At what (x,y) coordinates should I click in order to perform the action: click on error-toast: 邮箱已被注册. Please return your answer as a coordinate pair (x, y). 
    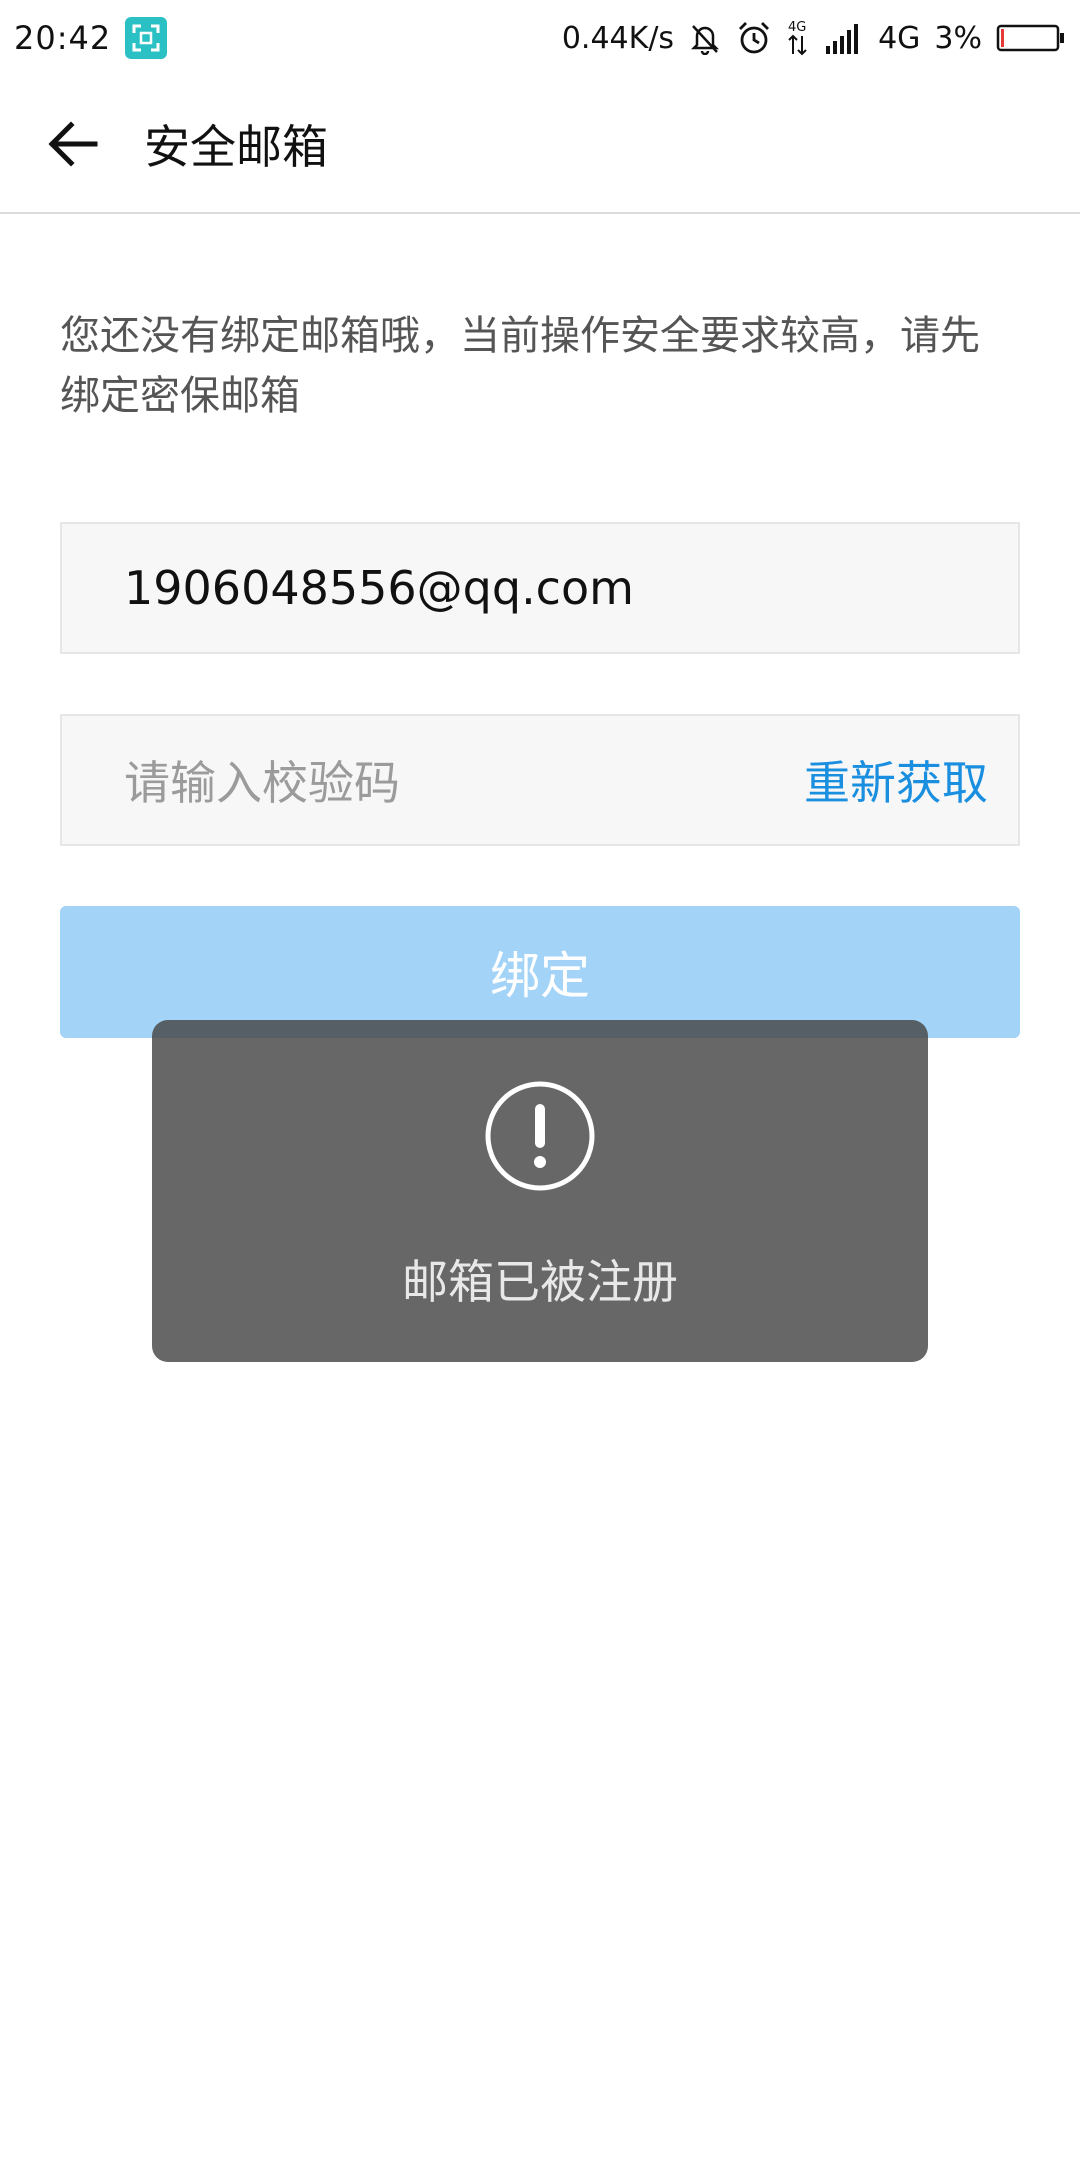
    Looking at the image, I should click on (540, 1191).